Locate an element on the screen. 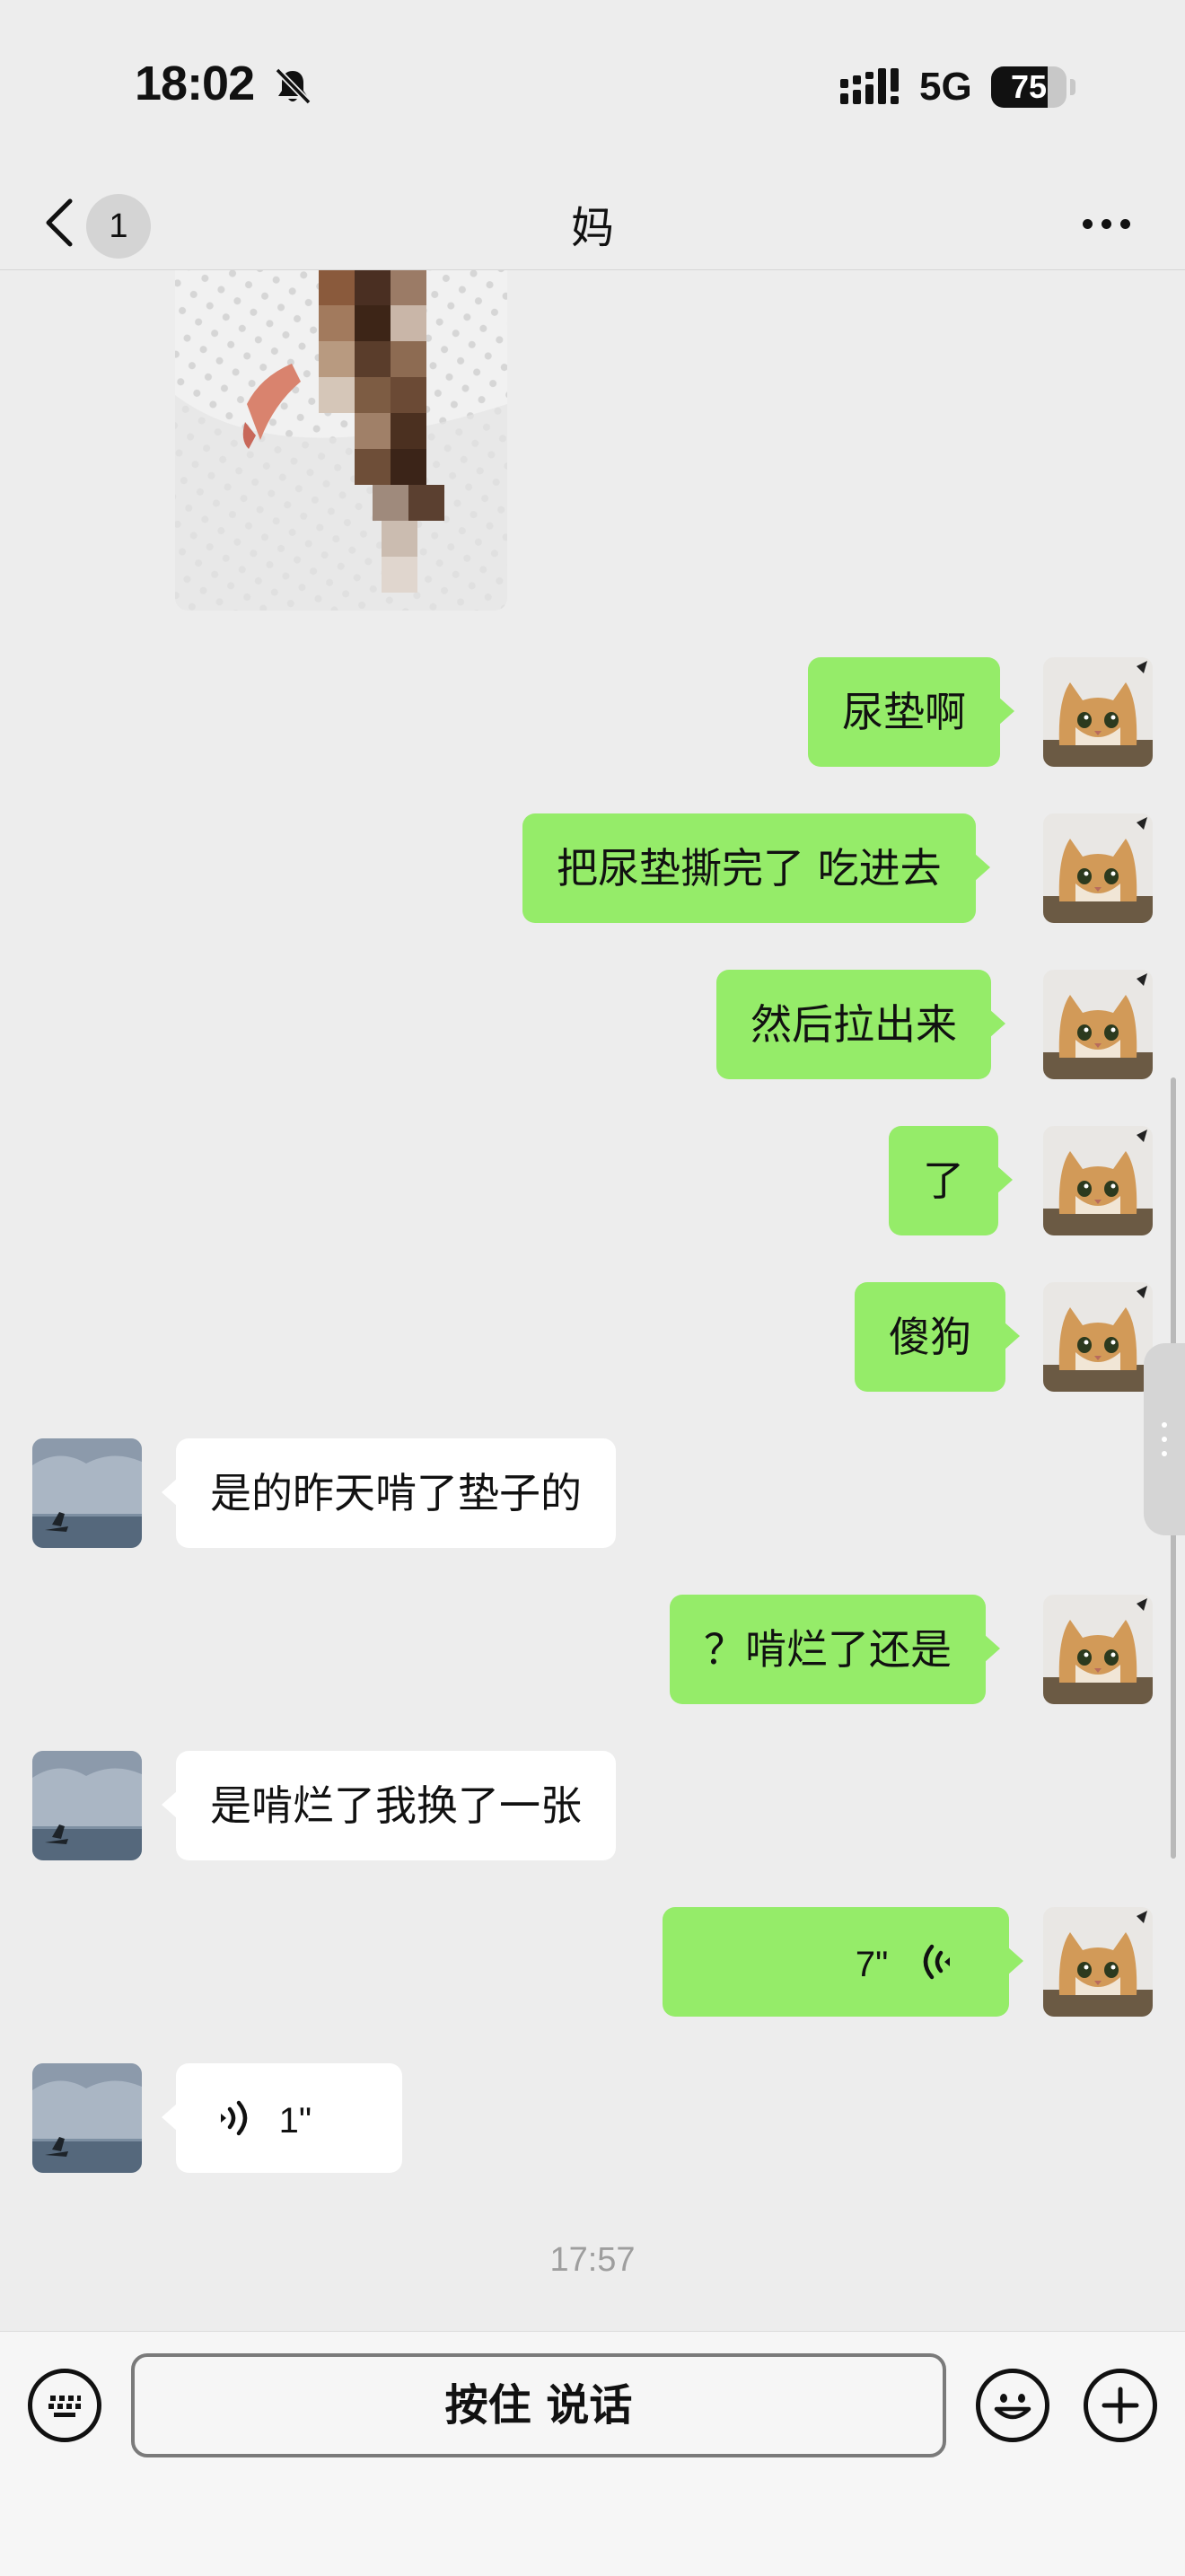  hold-to-talk-button: 按住 说话 is located at coordinates (538, 2405).